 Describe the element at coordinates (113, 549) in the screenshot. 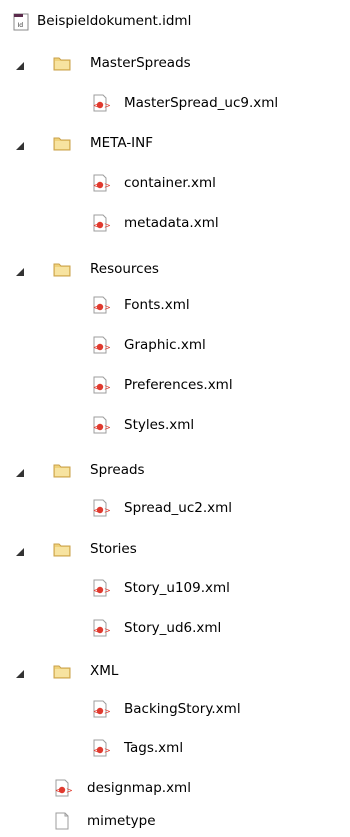

I see `folder-label: Stories` at that location.